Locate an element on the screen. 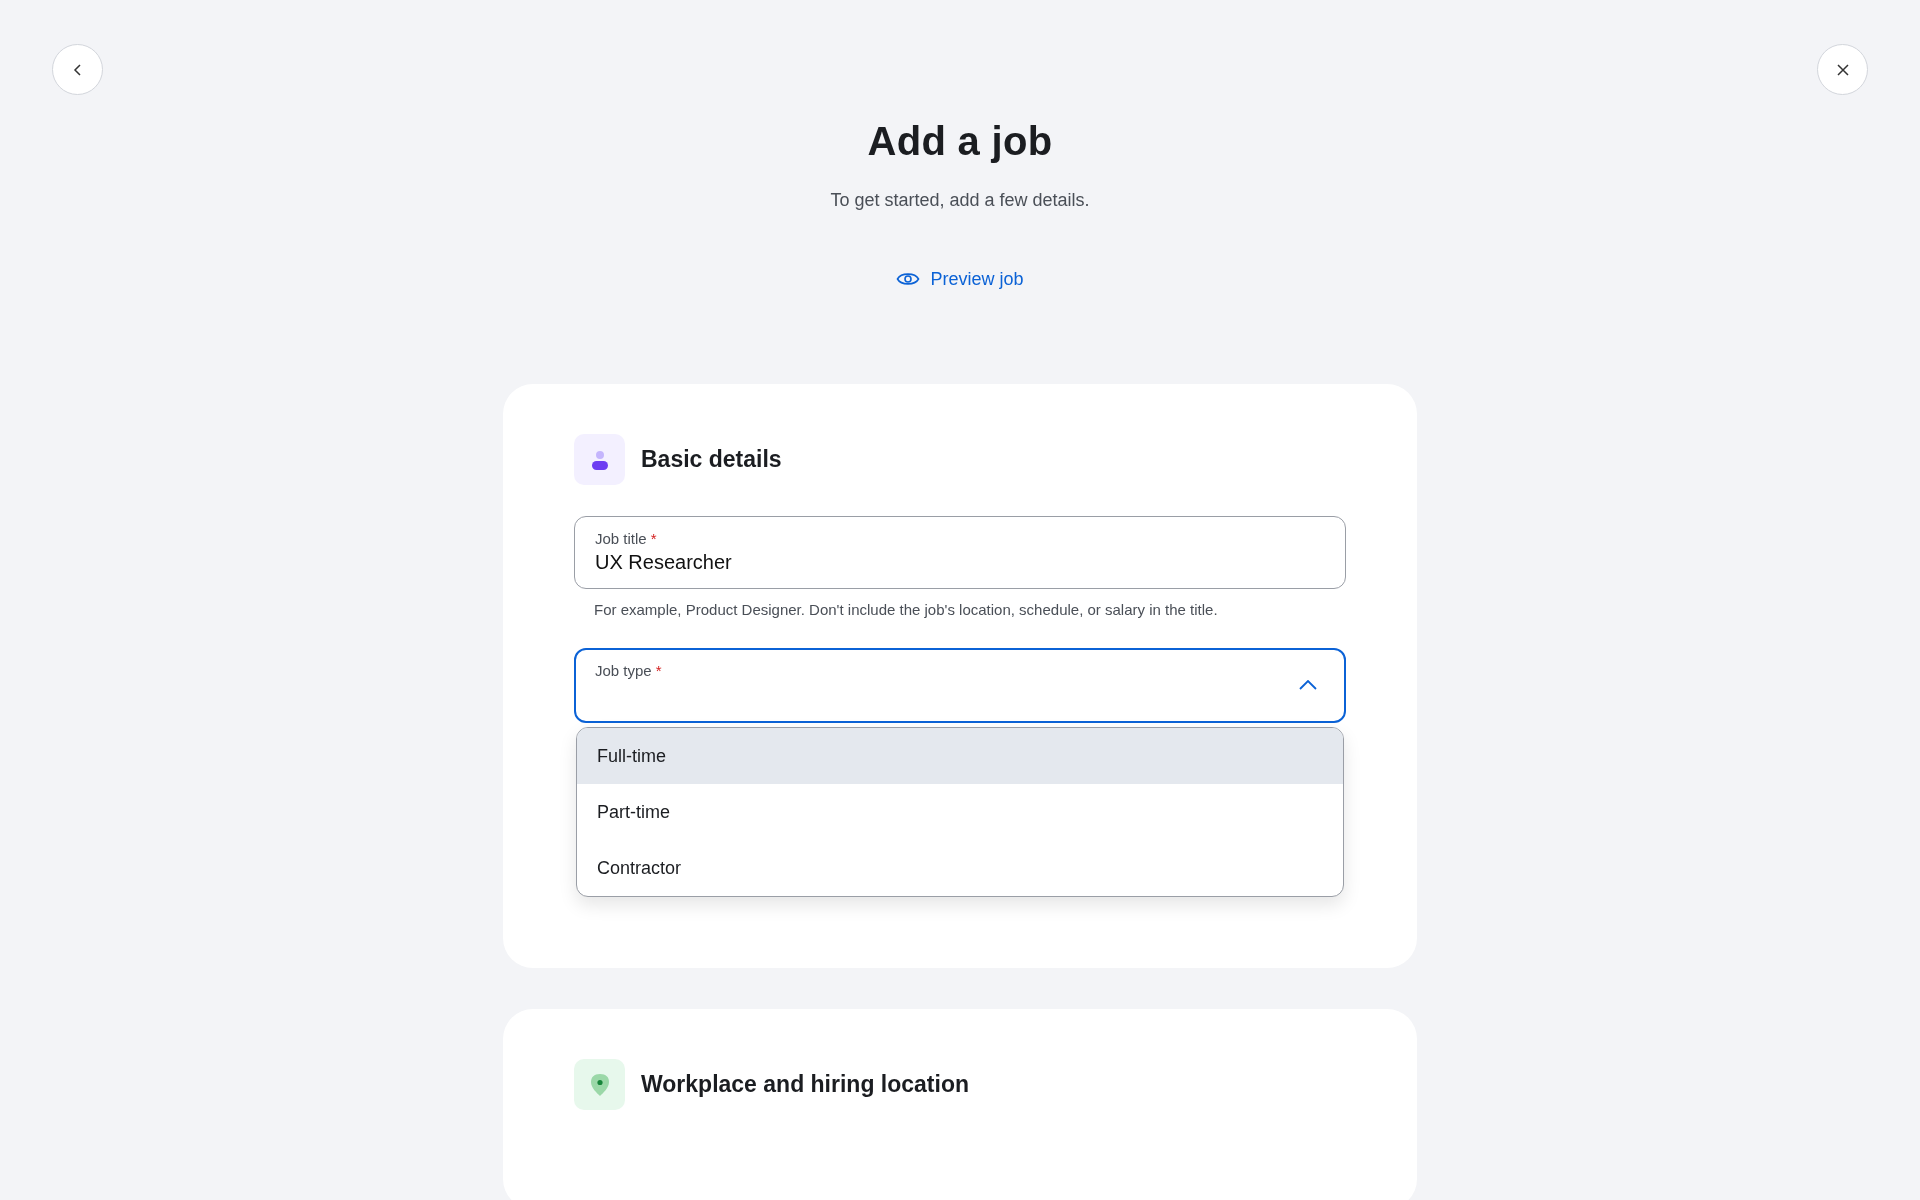 This screenshot has width=1920, height=1200. page-title: Add a job is located at coordinates (960, 141).